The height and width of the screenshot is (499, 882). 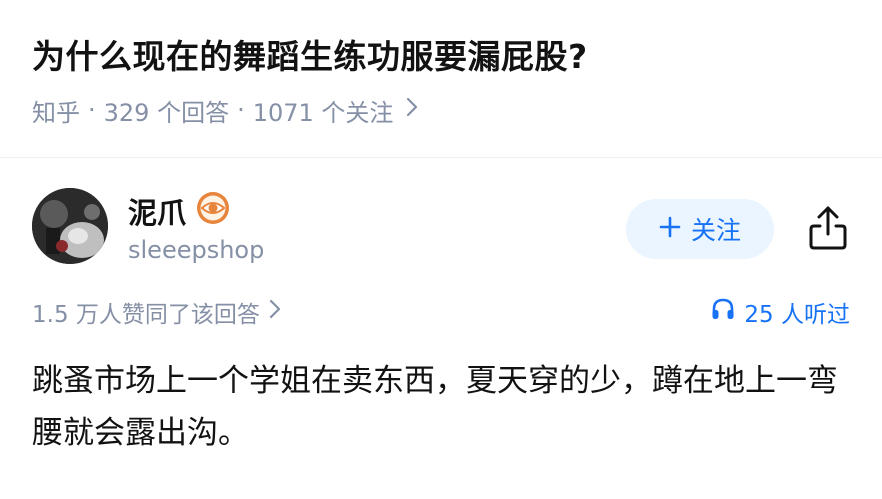 I want to click on likes-row: 1.5 万人赞同了该回答, so click(x=157, y=312).